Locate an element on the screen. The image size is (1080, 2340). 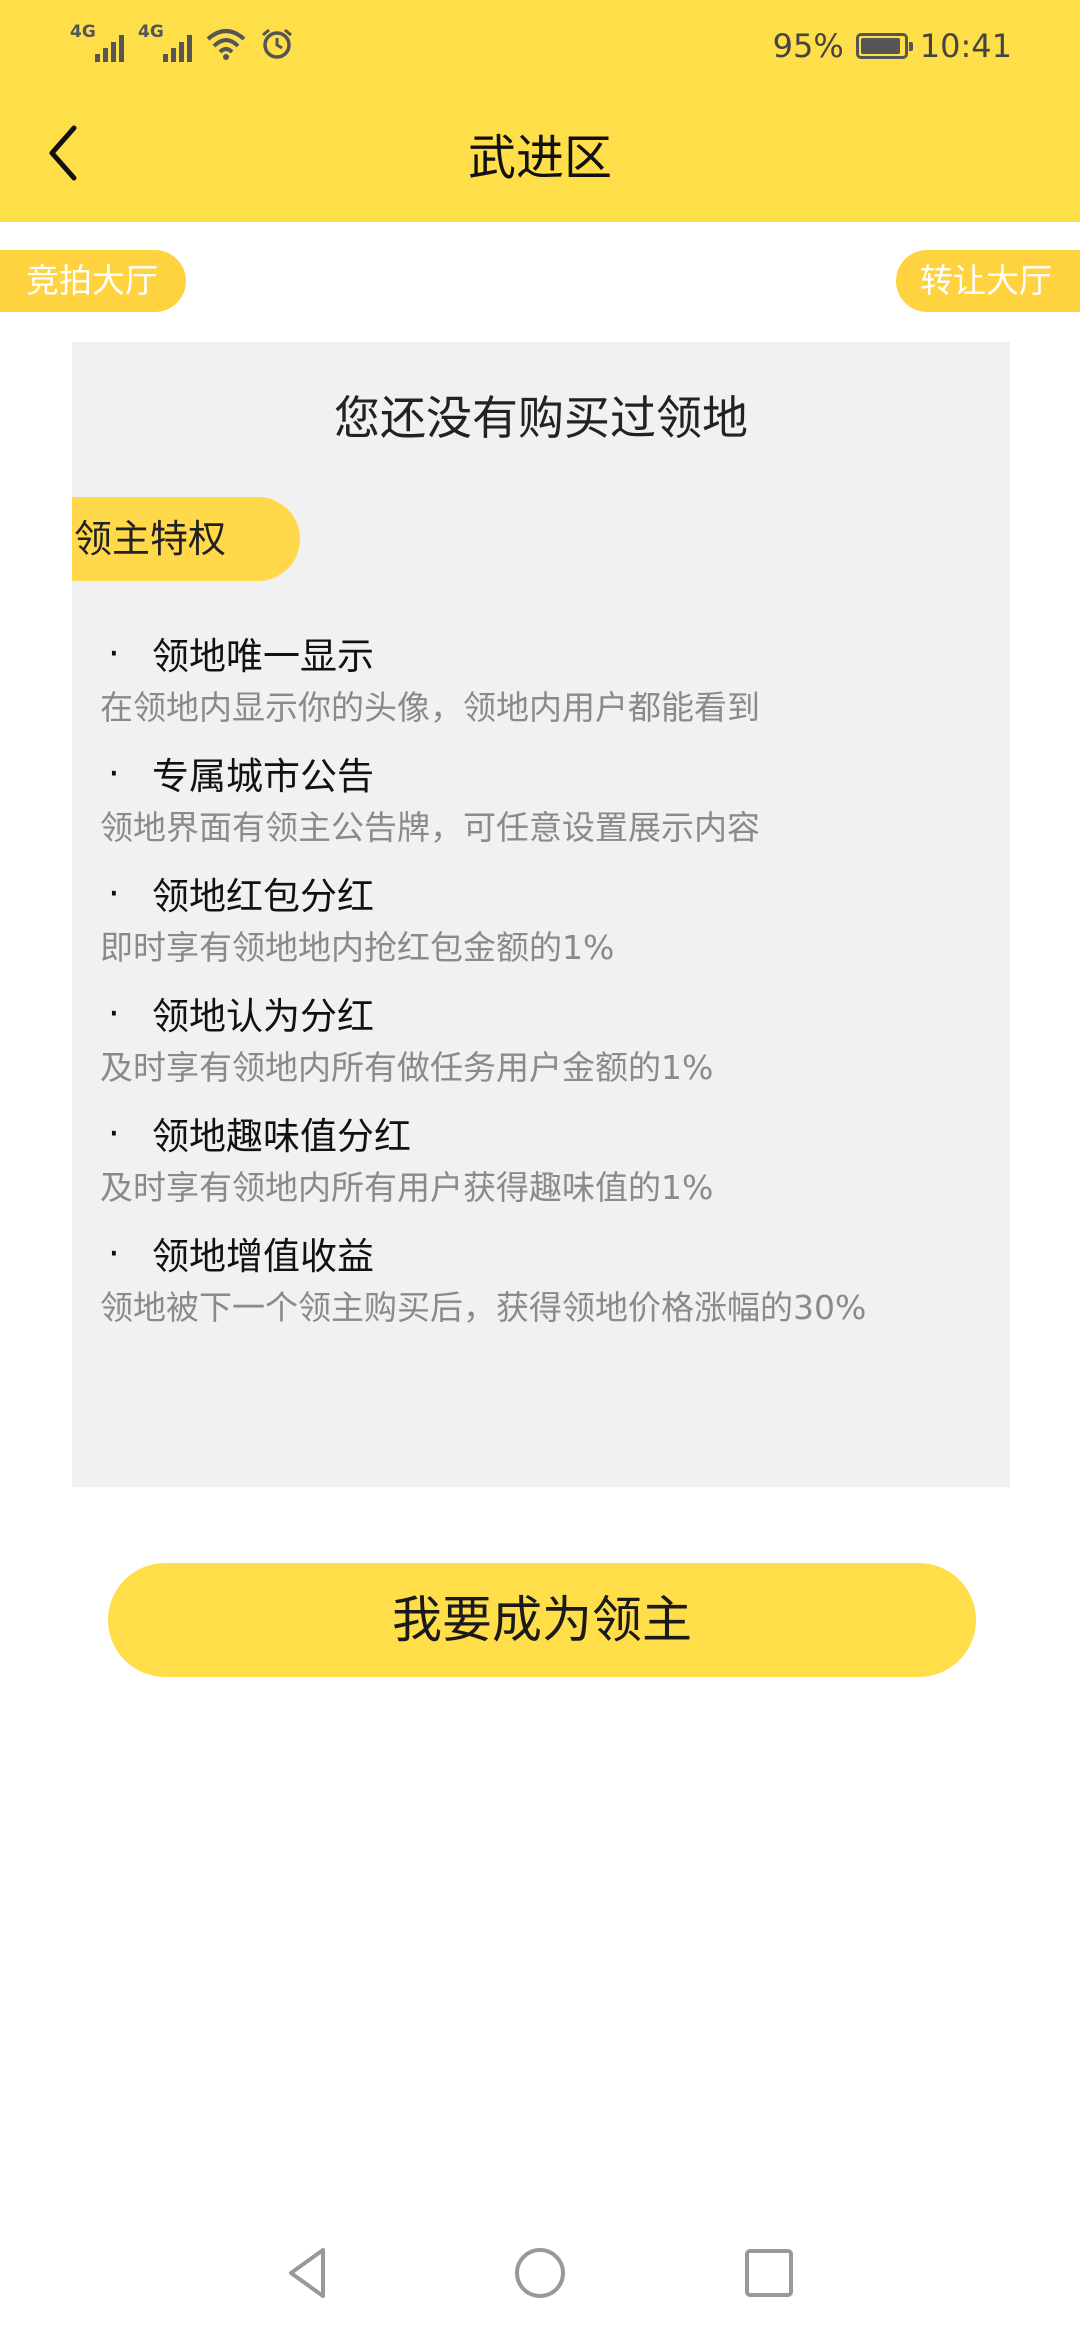
feature-description: 领地界面有领主公告牌，可任意设置展示内容 is located at coordinates (430, 827).